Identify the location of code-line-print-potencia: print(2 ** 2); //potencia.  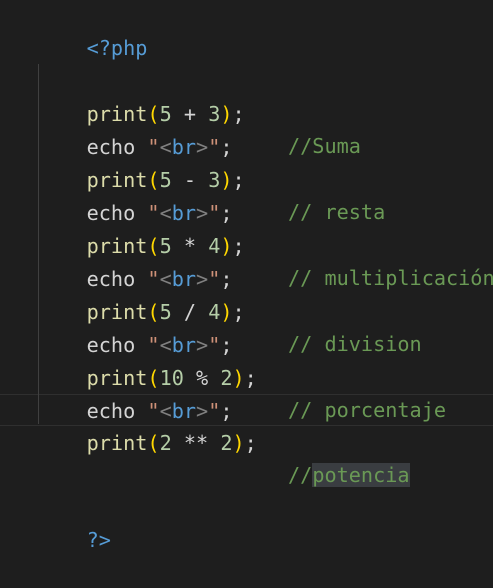
(224, 441).